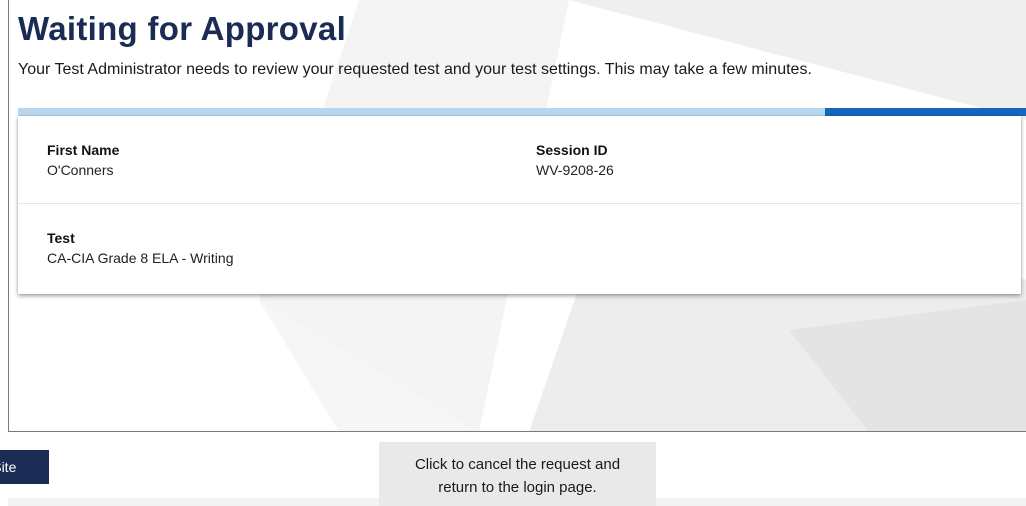 The width and height of the screenshot is (1026, 506). I want to click on test-value: CA-CIA Grade 8 ELA - Writing, so click(140, 258).